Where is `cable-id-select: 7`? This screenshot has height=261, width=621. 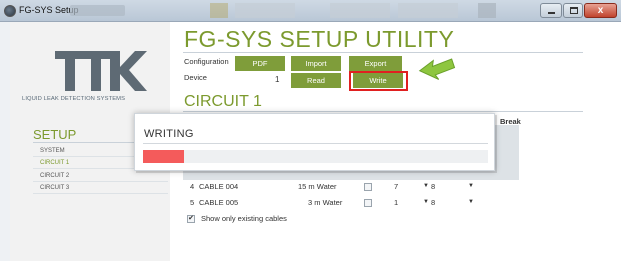 cable-id-select: 7 is located at coordinates (396, 186).